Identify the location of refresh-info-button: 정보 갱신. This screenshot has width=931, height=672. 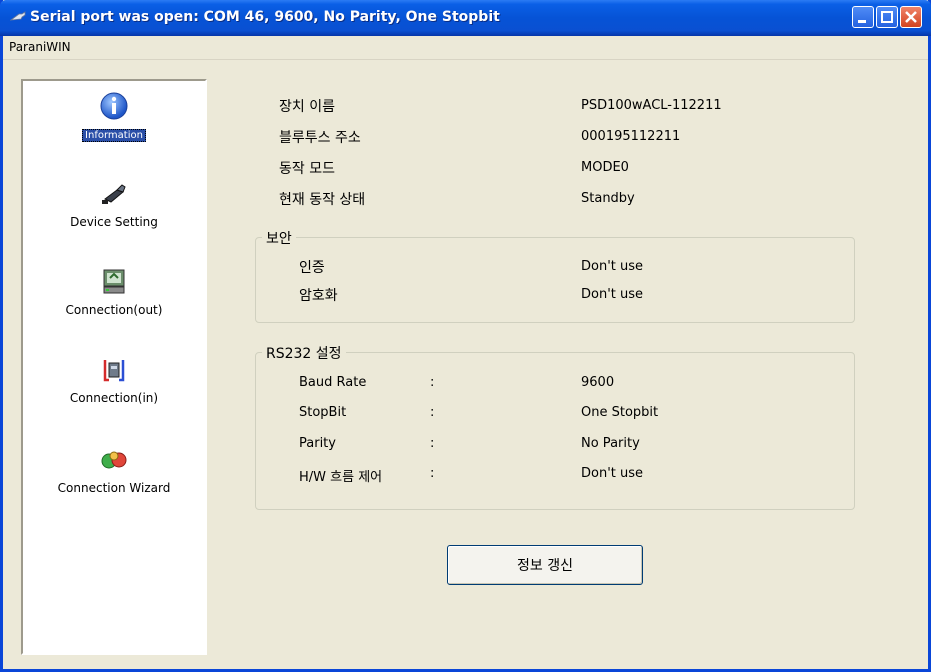
(545, 565).